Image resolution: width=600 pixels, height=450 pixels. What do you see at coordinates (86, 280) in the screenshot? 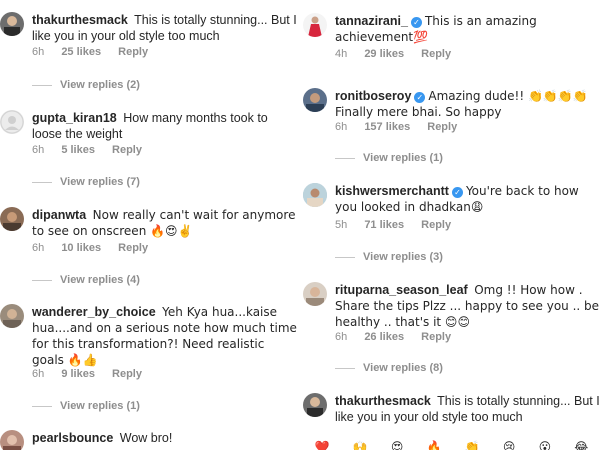
I see `view-replies-button: View replies (4)` at bounding box center [86, 280].